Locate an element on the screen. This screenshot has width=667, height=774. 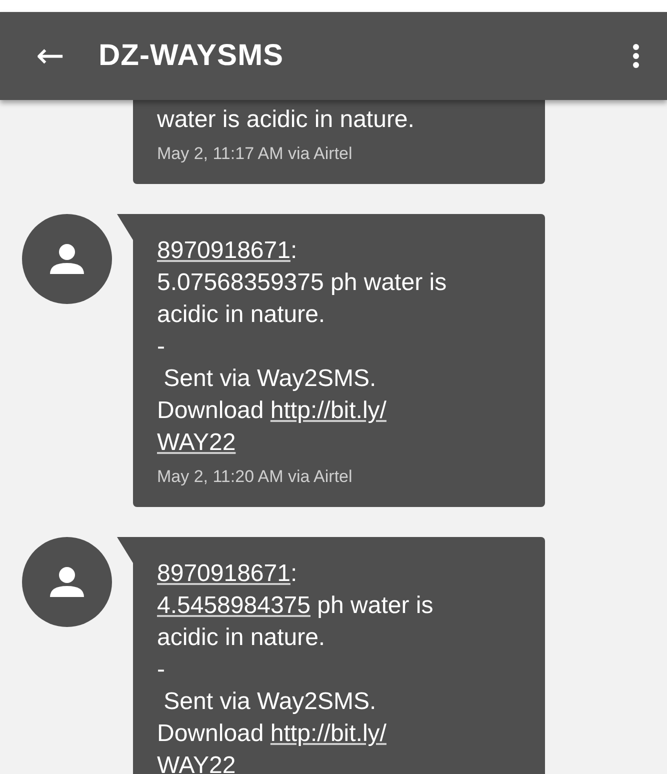
message-text: 5.07568359375 ph water is acidic in nature. is located at coordinates (302, 299).